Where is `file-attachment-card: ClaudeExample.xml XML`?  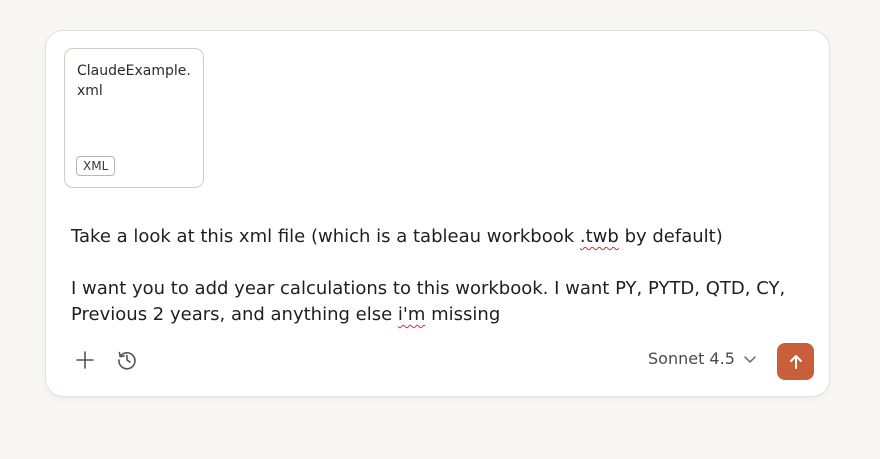 file-attachment-card: ClaudeExample.xml XML is located at coordinates (134, 118).